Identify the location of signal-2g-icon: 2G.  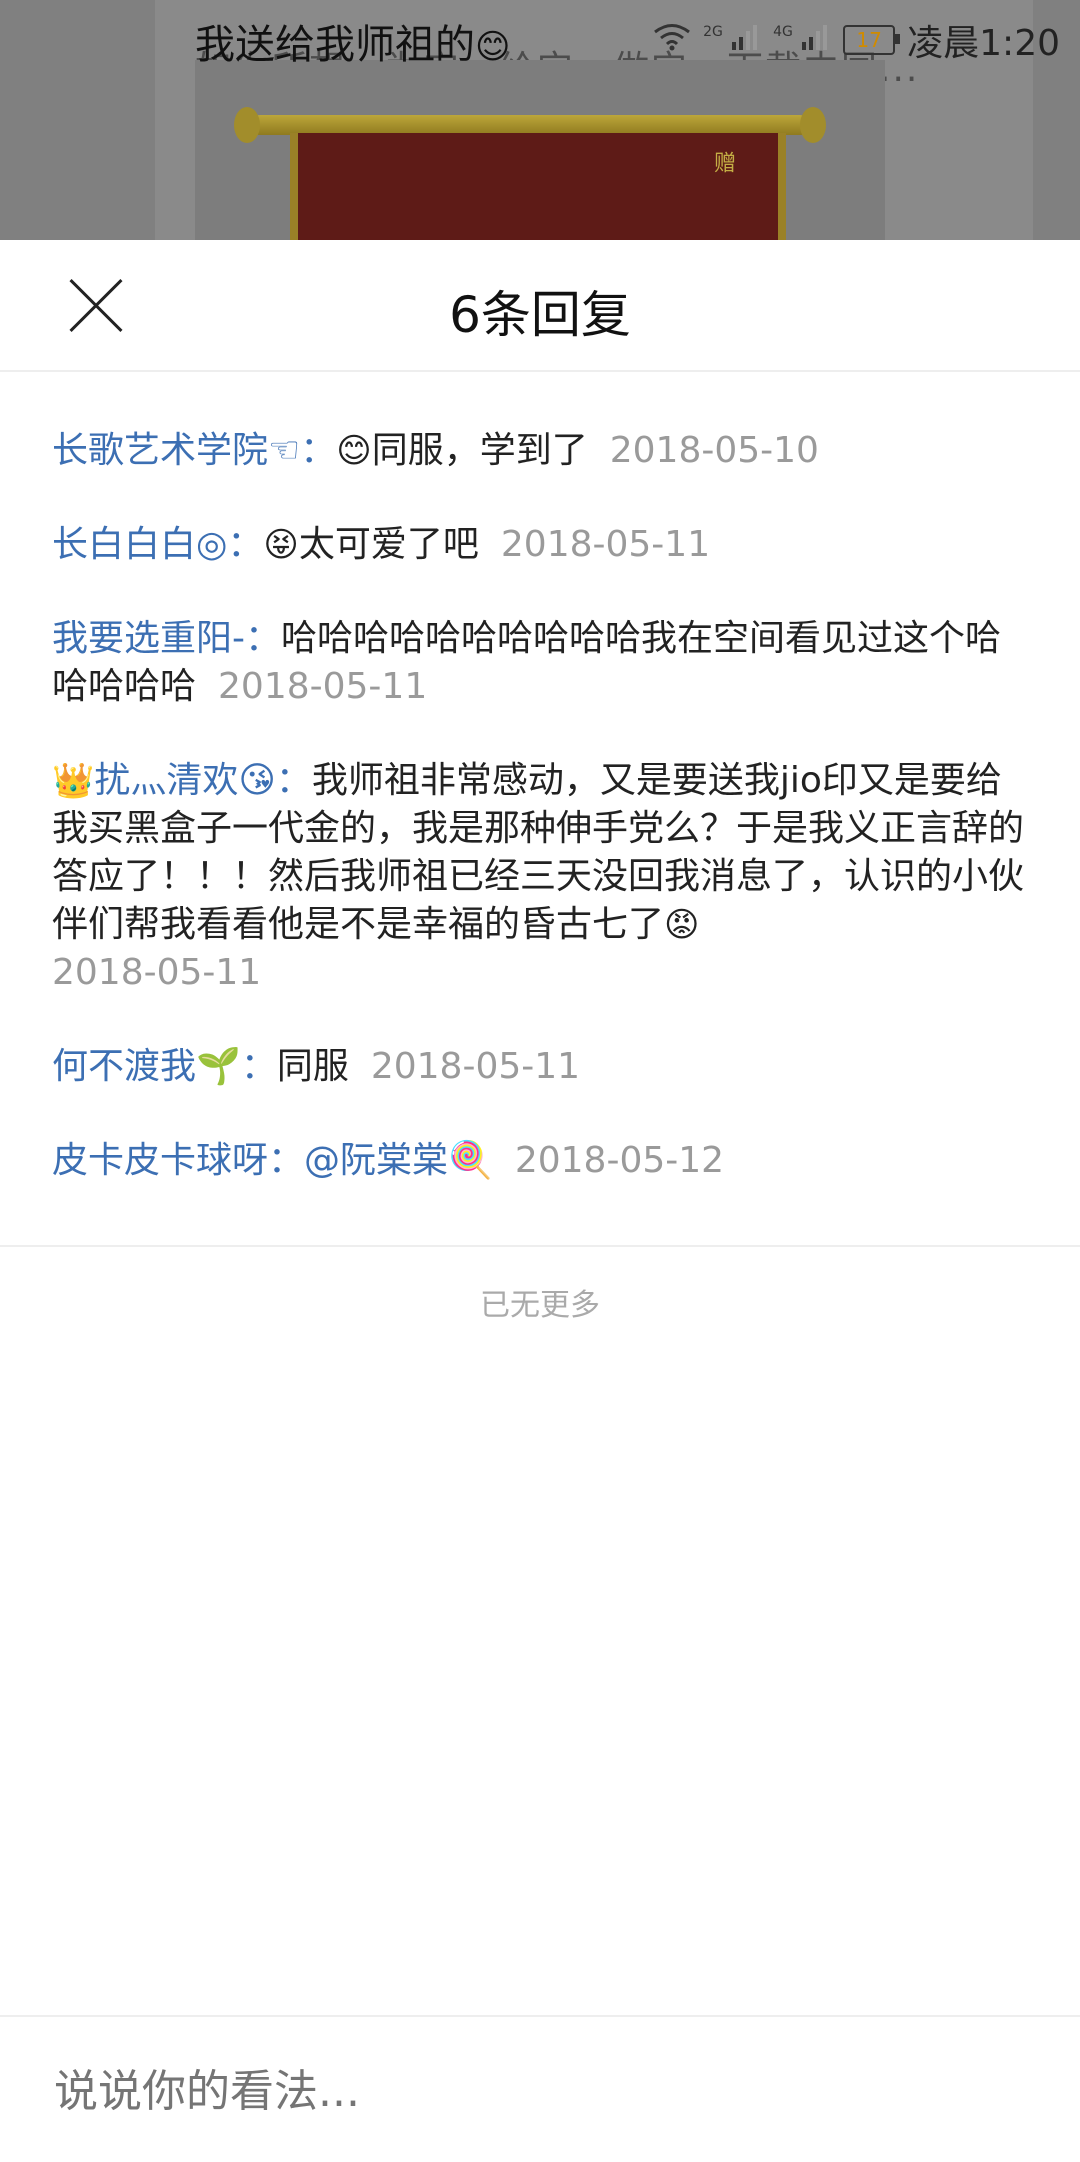
(732, 40).